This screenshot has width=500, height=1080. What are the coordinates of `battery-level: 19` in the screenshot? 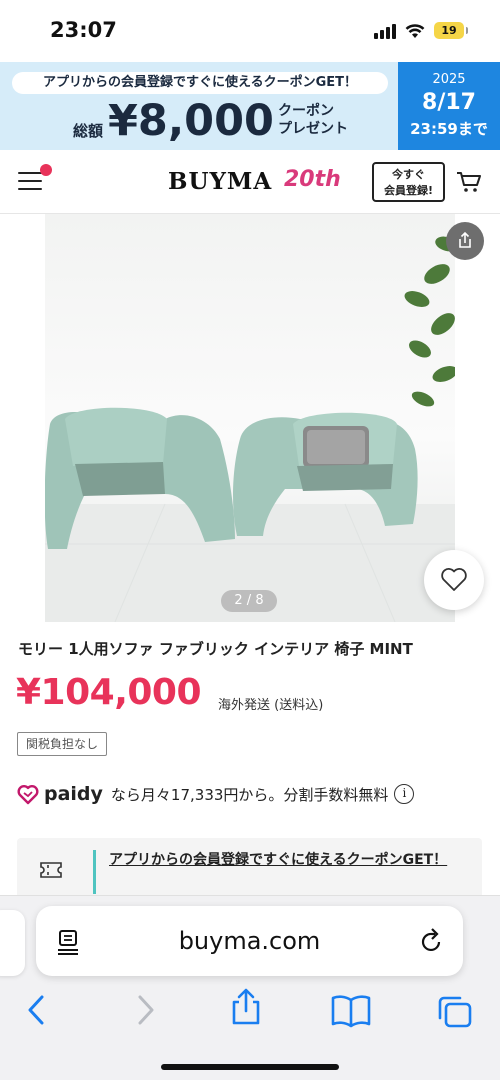 It's located at (449, 30).